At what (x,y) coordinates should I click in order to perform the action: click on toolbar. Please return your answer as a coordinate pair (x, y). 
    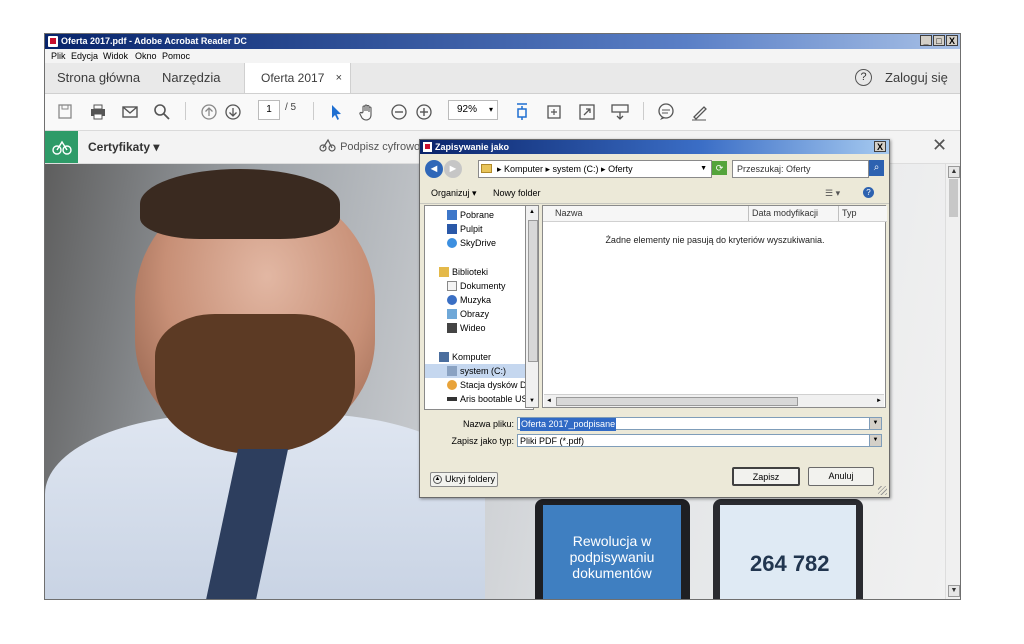
    Looking at the image, I should click on (502, 112).